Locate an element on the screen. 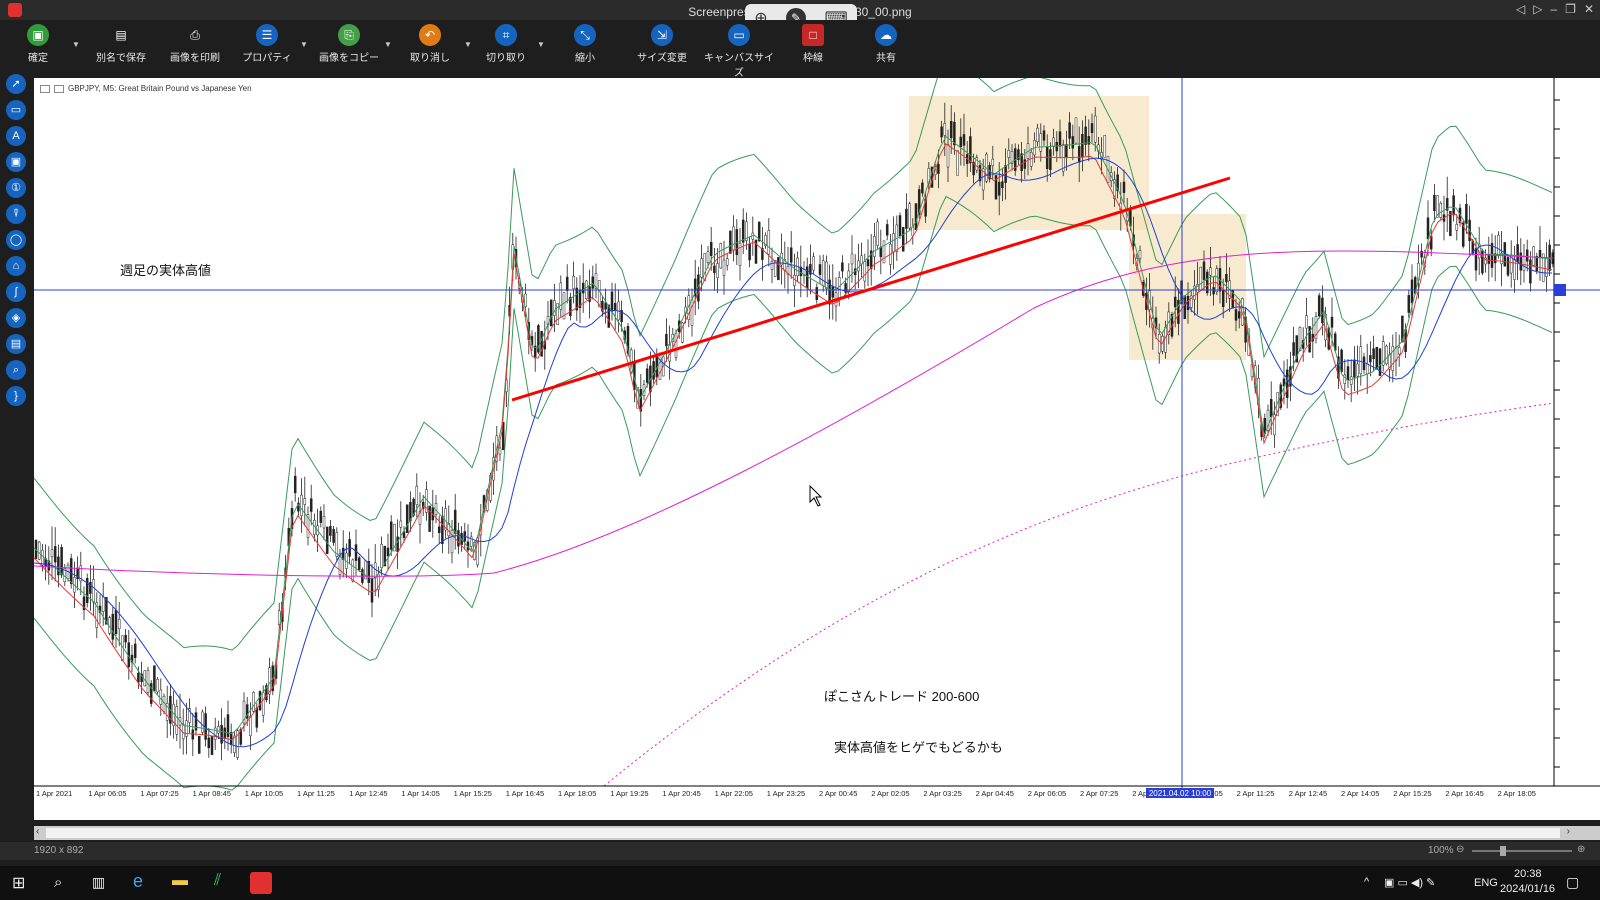  metatrader-icon: ⫽ is located at coordinates (217, 881).